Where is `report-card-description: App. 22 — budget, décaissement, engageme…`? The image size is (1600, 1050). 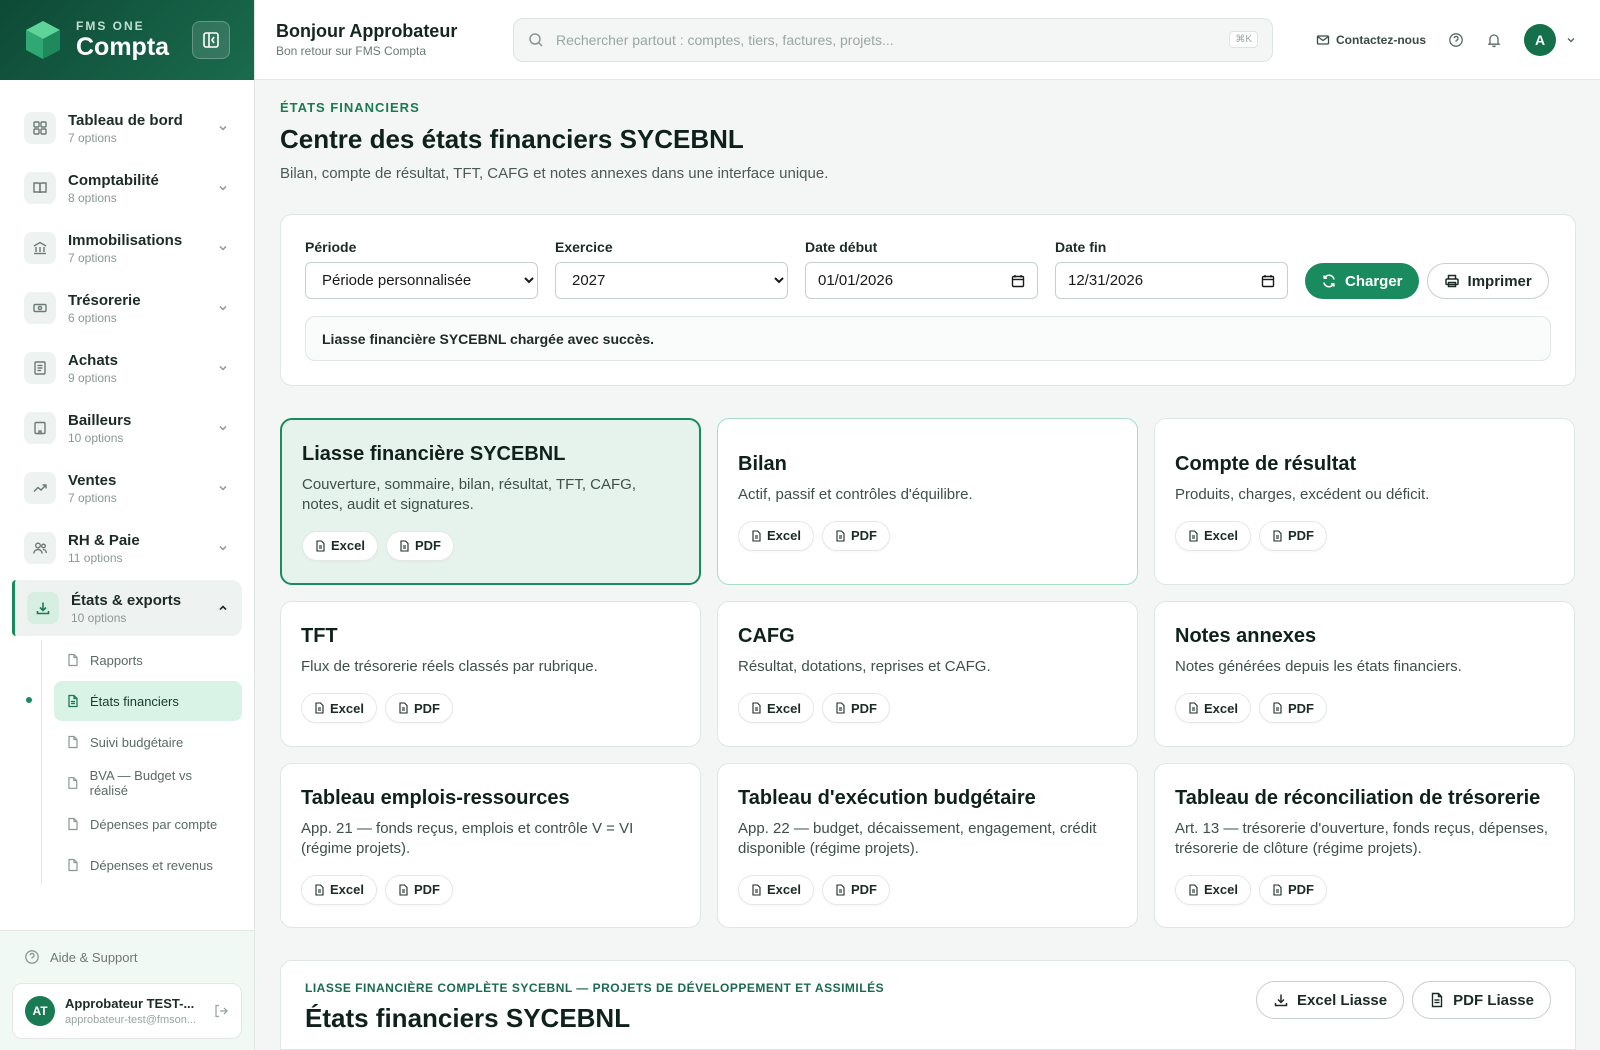 report-card-description: App. 22 — budget, décaissement, engageme… is located at coordinates (917, 838).